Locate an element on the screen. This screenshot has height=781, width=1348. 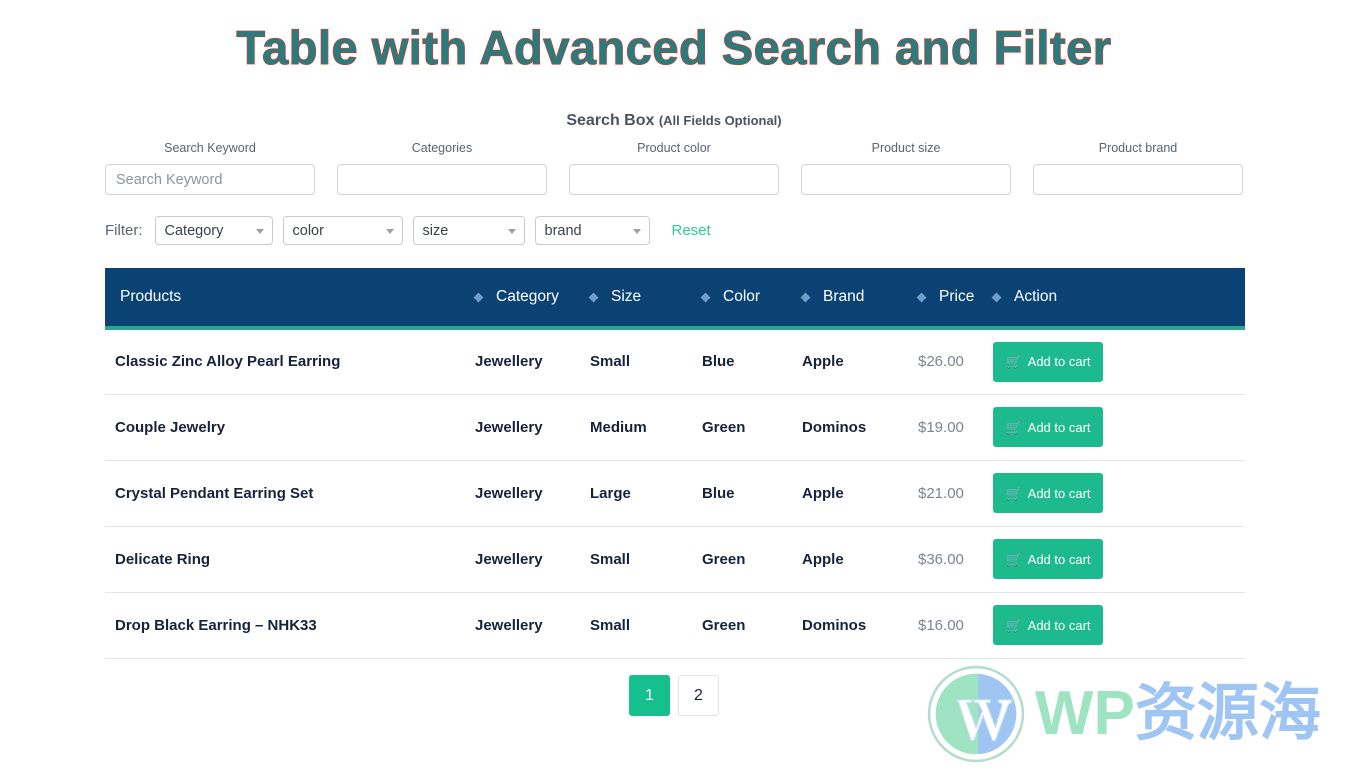
column-header-brand-label: Brand is located at coordinates (844, 296).